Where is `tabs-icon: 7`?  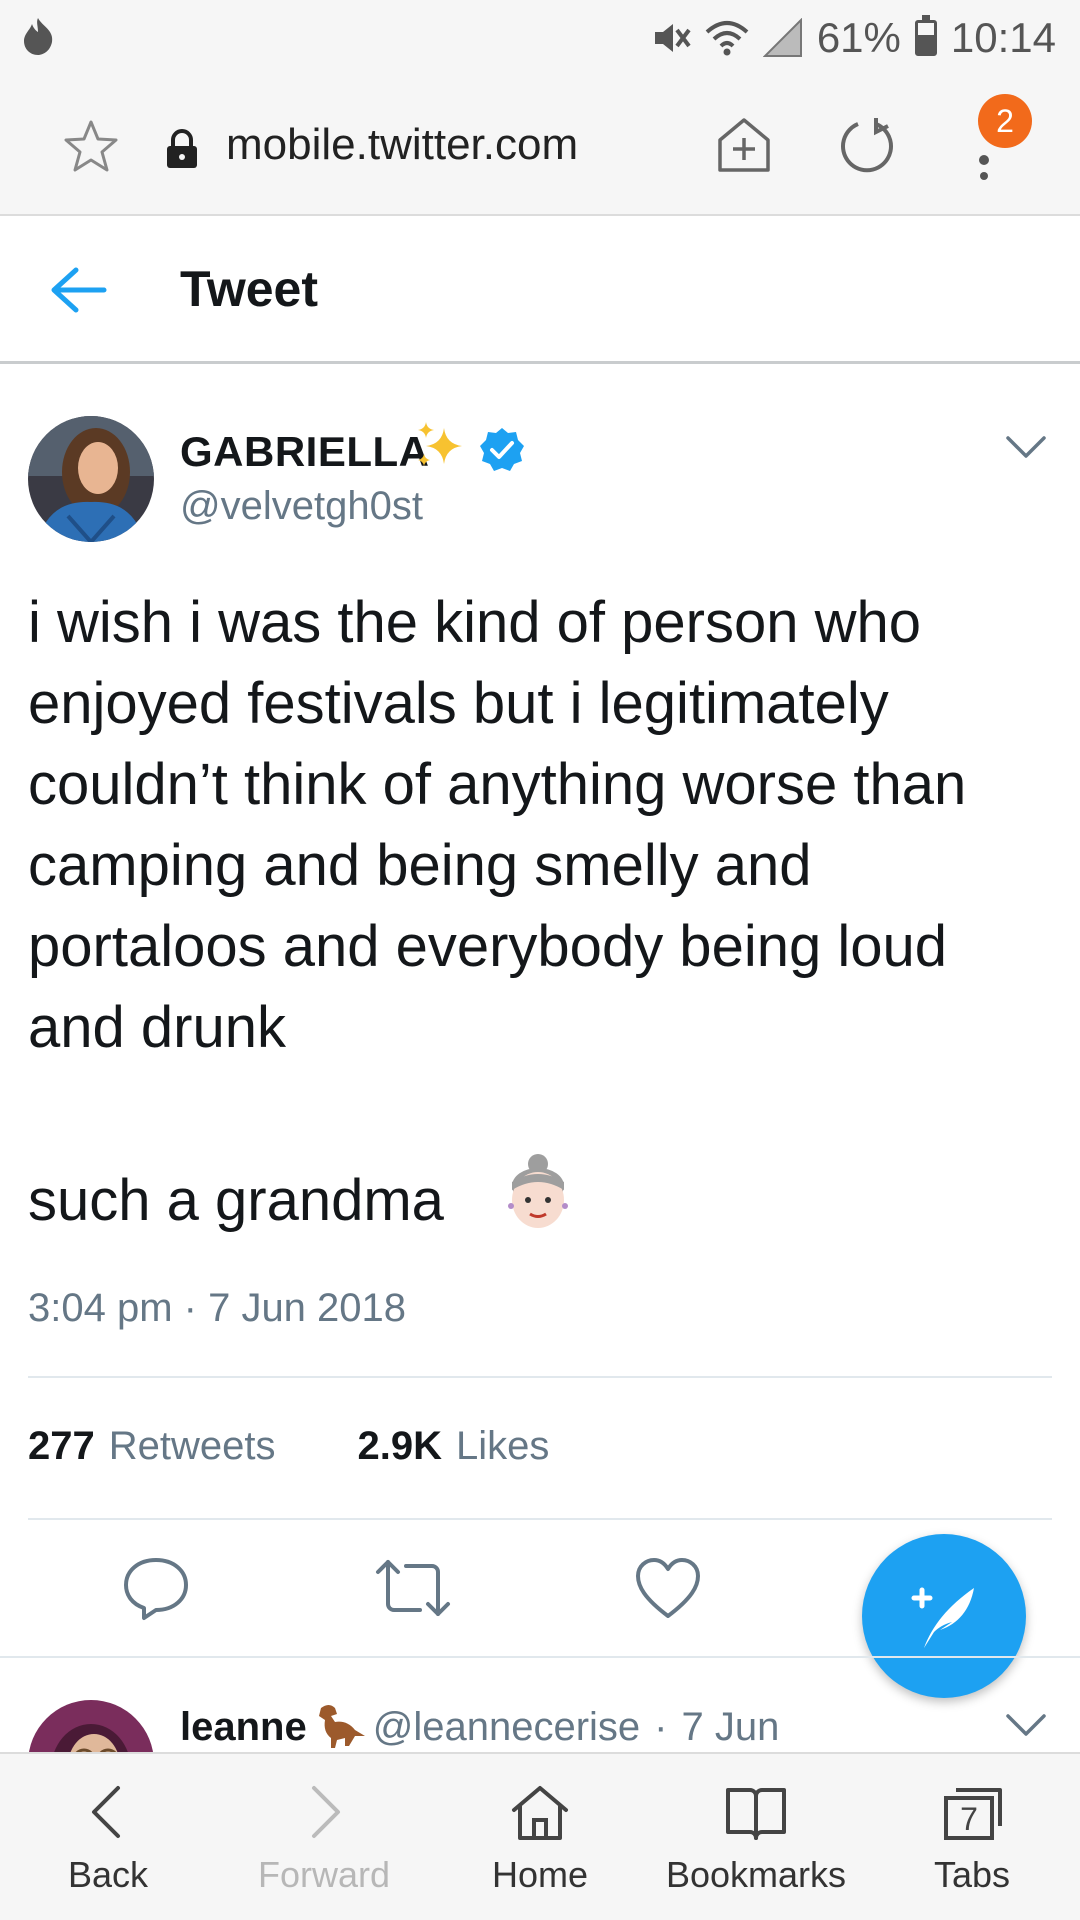 tabs-icon: 7 is located at coordinates (973, 1814).